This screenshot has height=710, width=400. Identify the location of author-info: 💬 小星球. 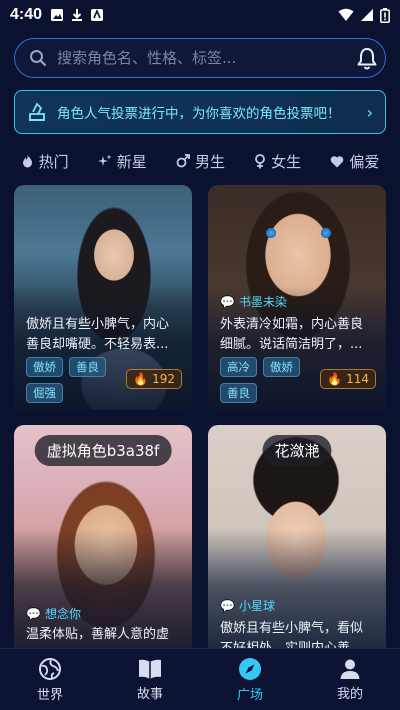
(247, 605).